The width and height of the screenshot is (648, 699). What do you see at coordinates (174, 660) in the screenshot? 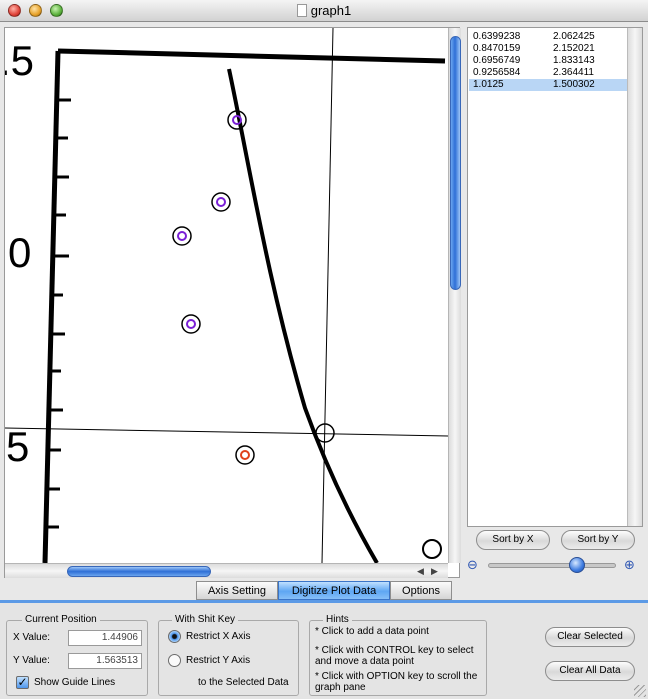
I see `restrict-y-radio` at bounding box center [174, 660].